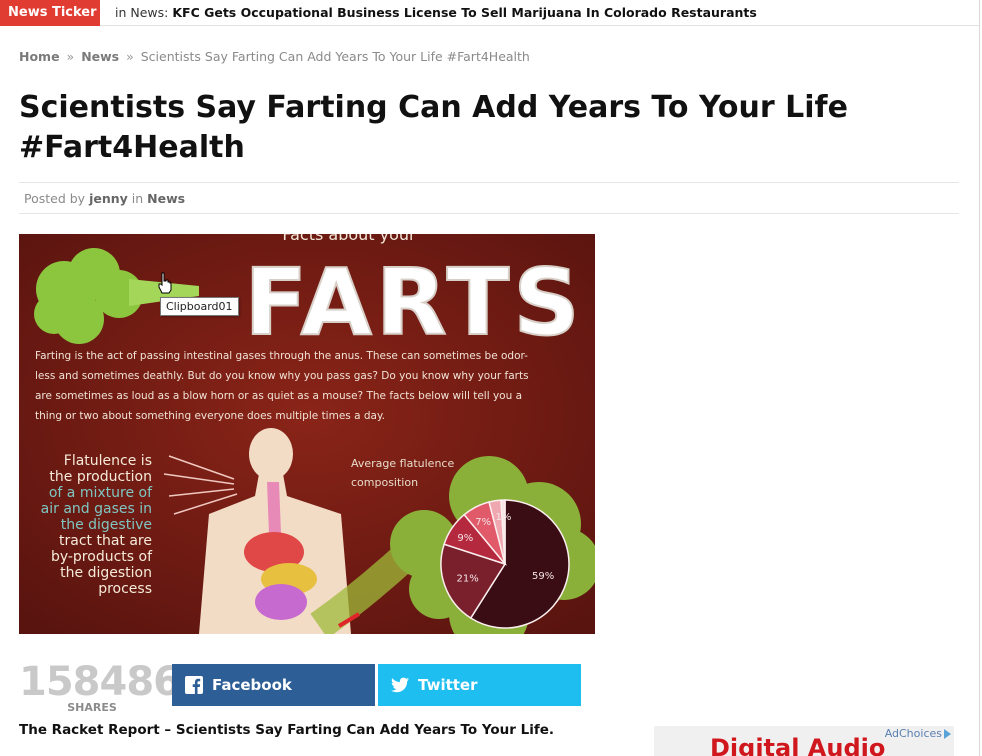 The height and width of the screenshot is (756, 982). I want to click on svg-text: process, so click(125, 589).